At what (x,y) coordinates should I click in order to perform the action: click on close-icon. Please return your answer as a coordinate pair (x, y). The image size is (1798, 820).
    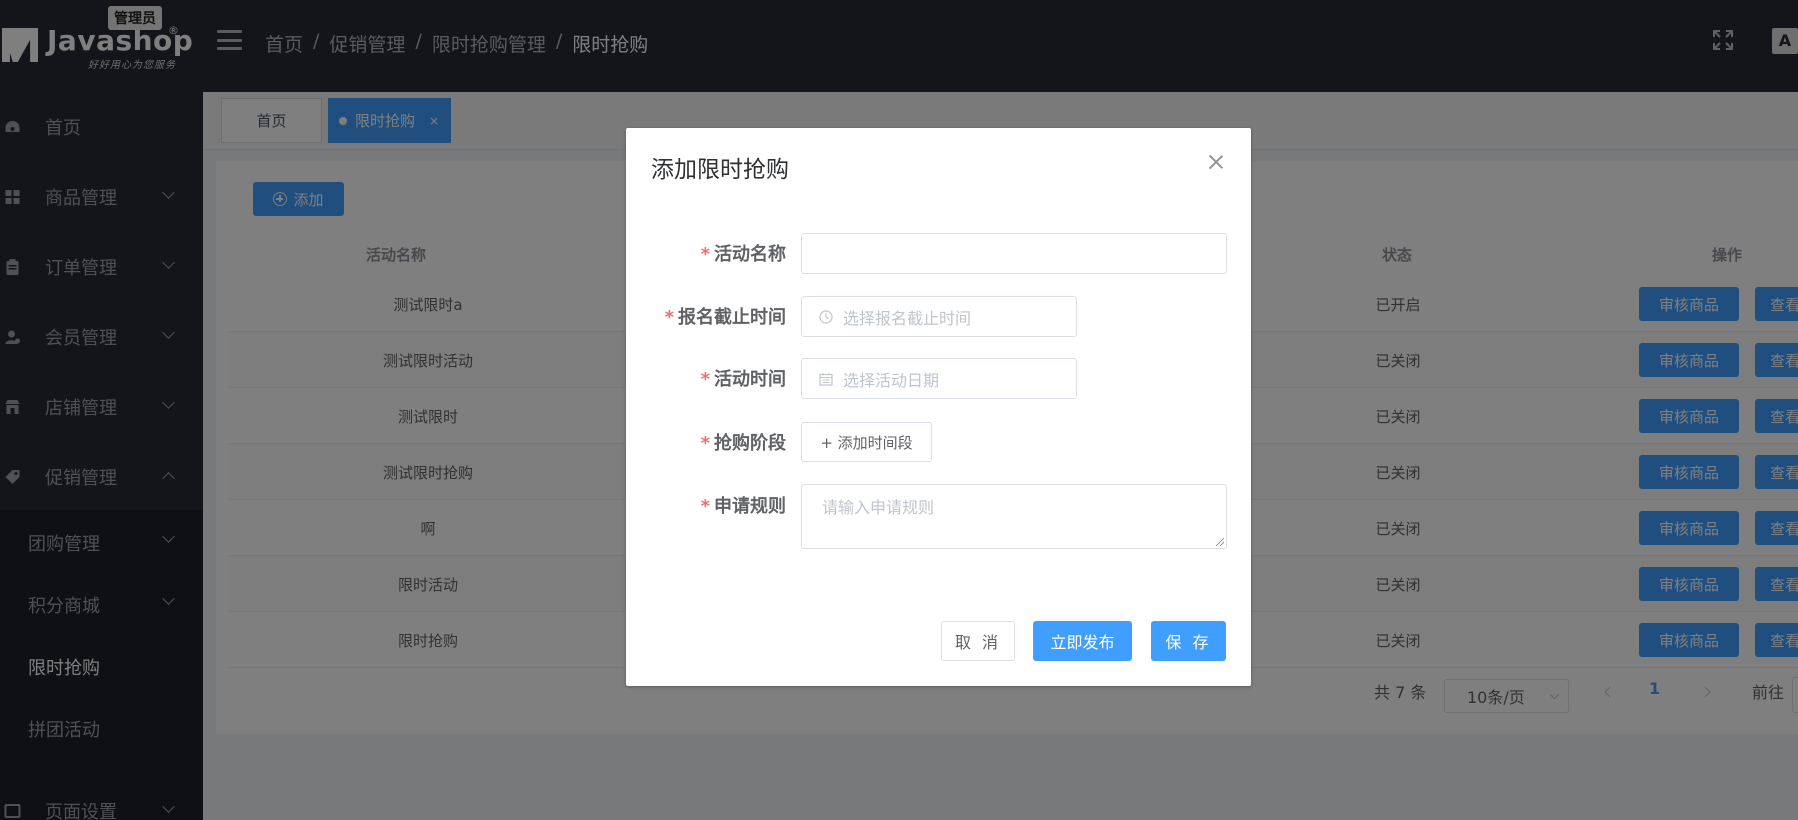
    Looking at the image, I should click on (1216, 162).